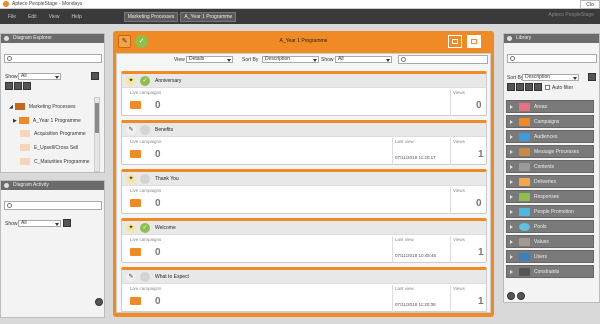  I want to click on explorer-scrollbar, so click(97, 134).